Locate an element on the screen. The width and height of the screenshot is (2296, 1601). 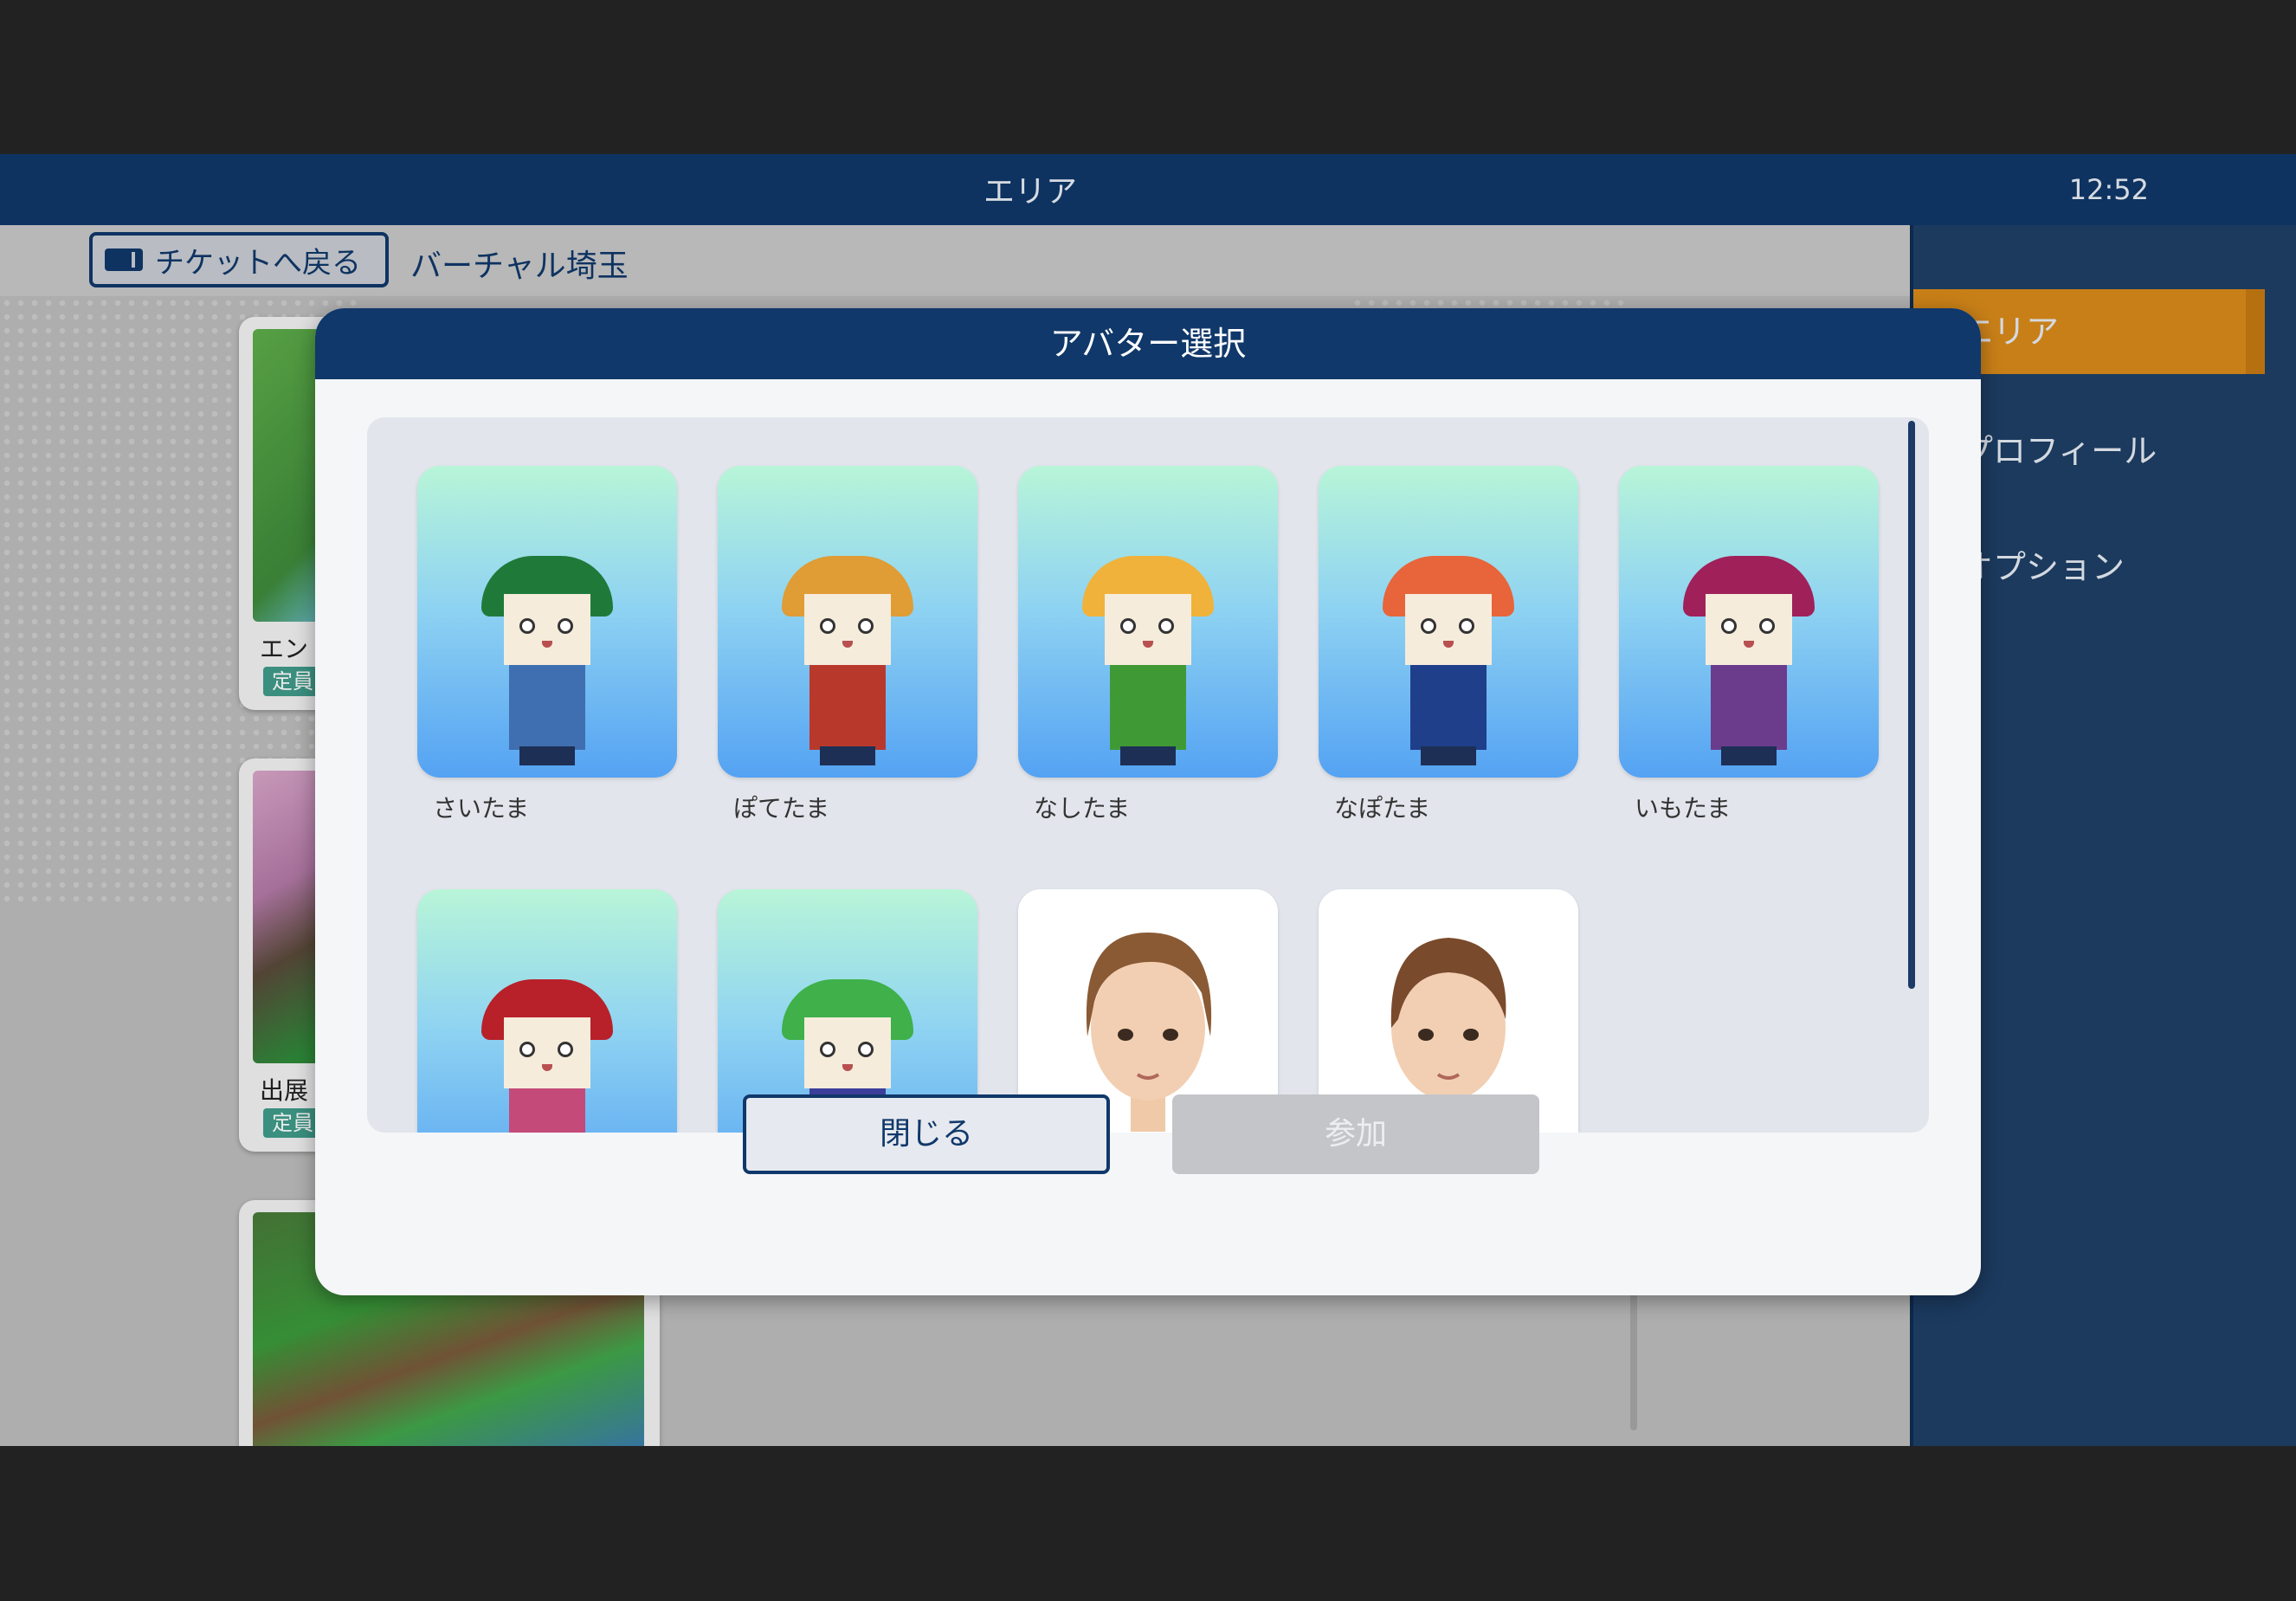
avatar-option: さいたま is located at coordinates (547, 645).